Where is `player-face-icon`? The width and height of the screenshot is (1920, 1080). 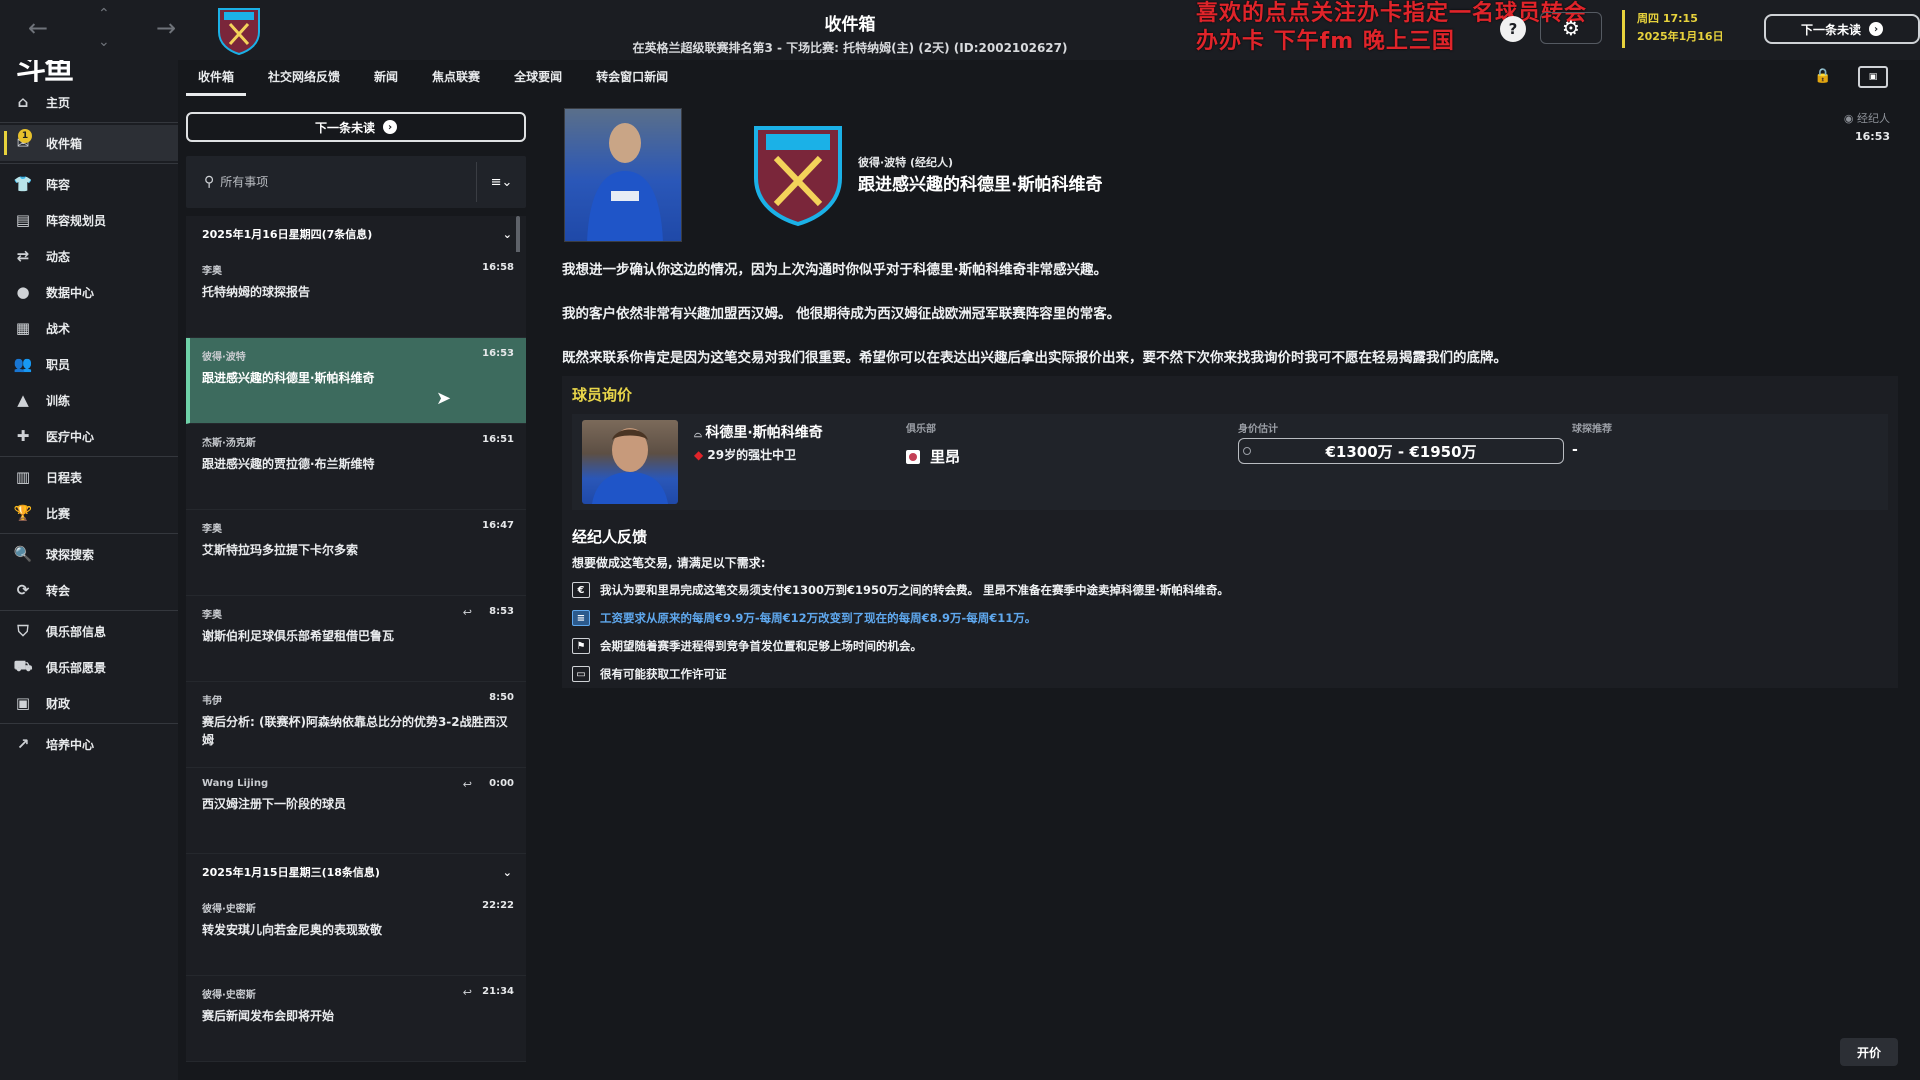 player-face-icon is located at coordinates (630, 466).